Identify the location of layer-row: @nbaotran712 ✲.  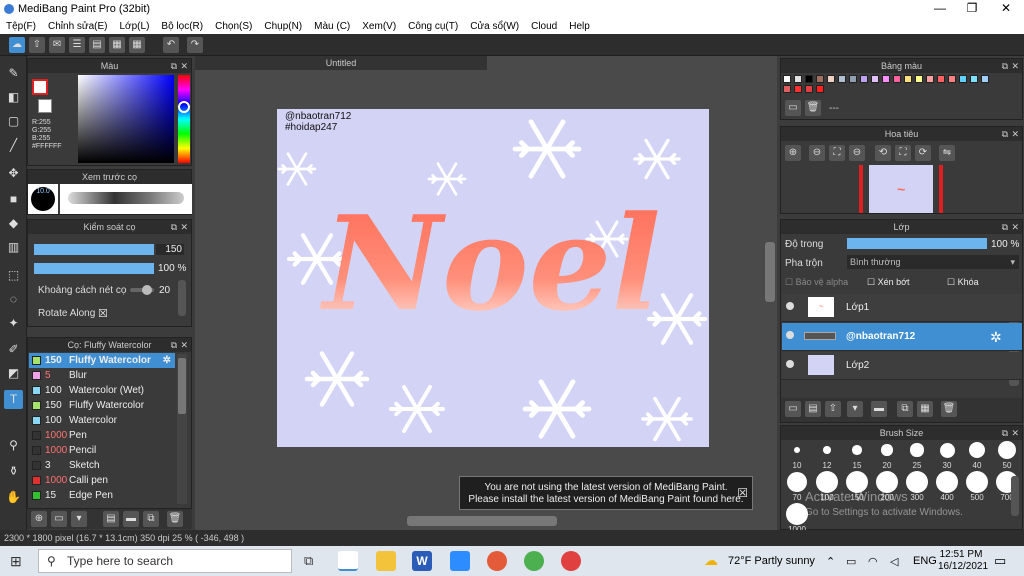
(902, 337).